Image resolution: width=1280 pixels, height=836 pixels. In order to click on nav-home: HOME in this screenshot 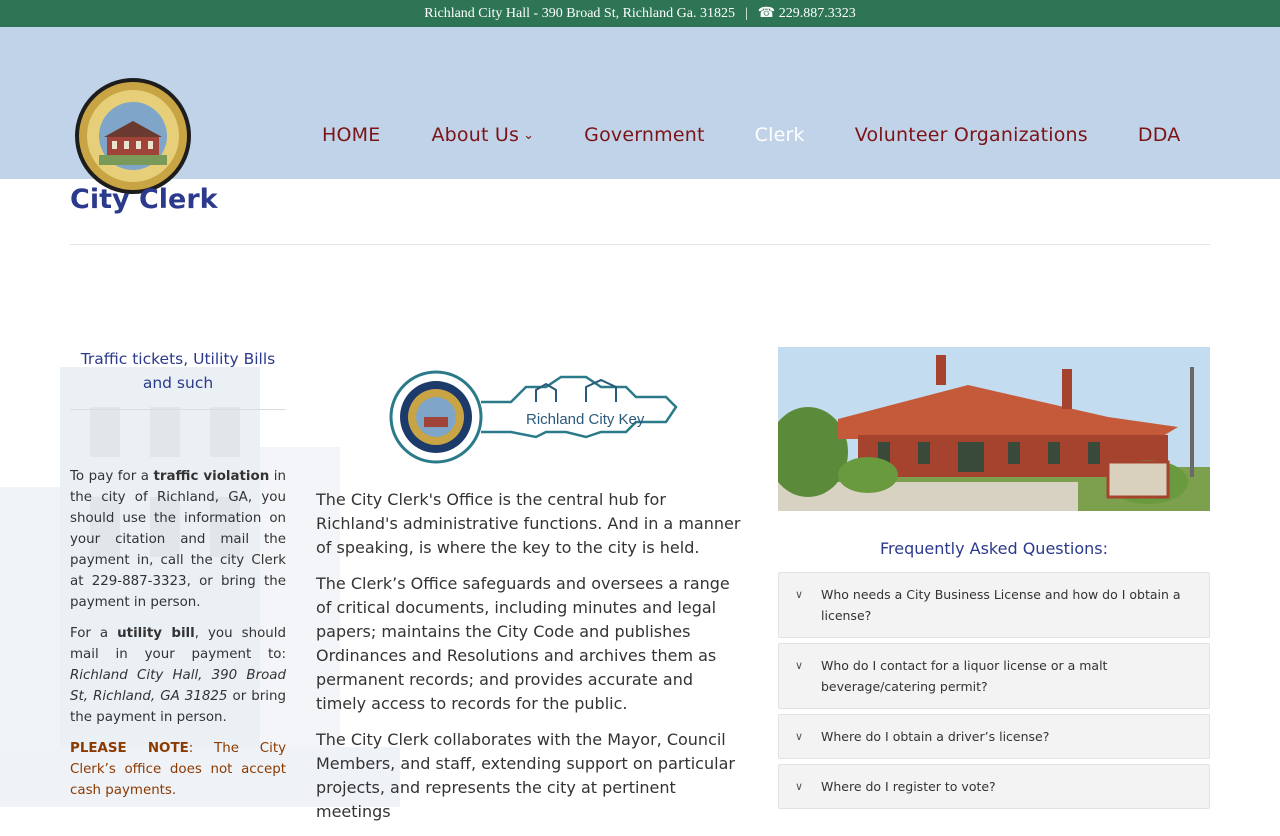, I will do `click(351, 135)`.